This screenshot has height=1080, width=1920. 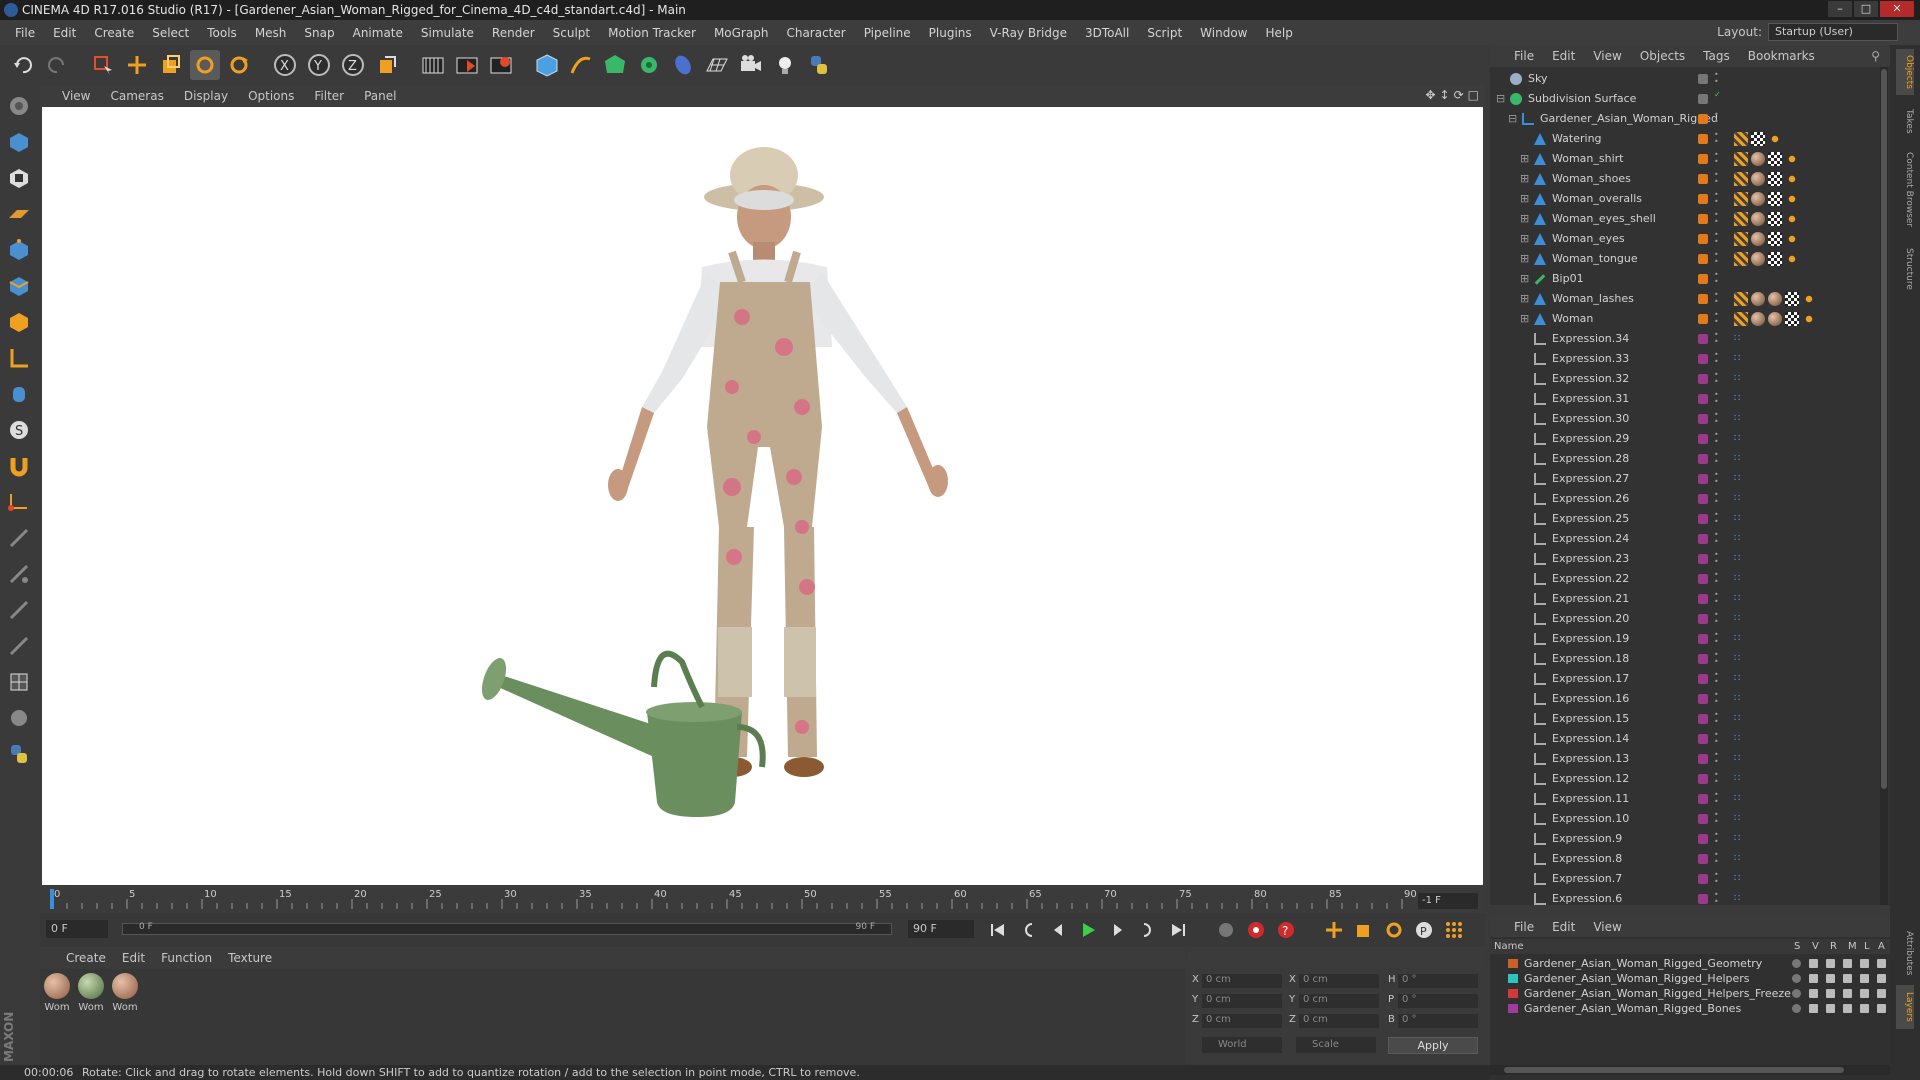 I want to click on menu-mograph: MoGraph, so click(x=741, y=33).